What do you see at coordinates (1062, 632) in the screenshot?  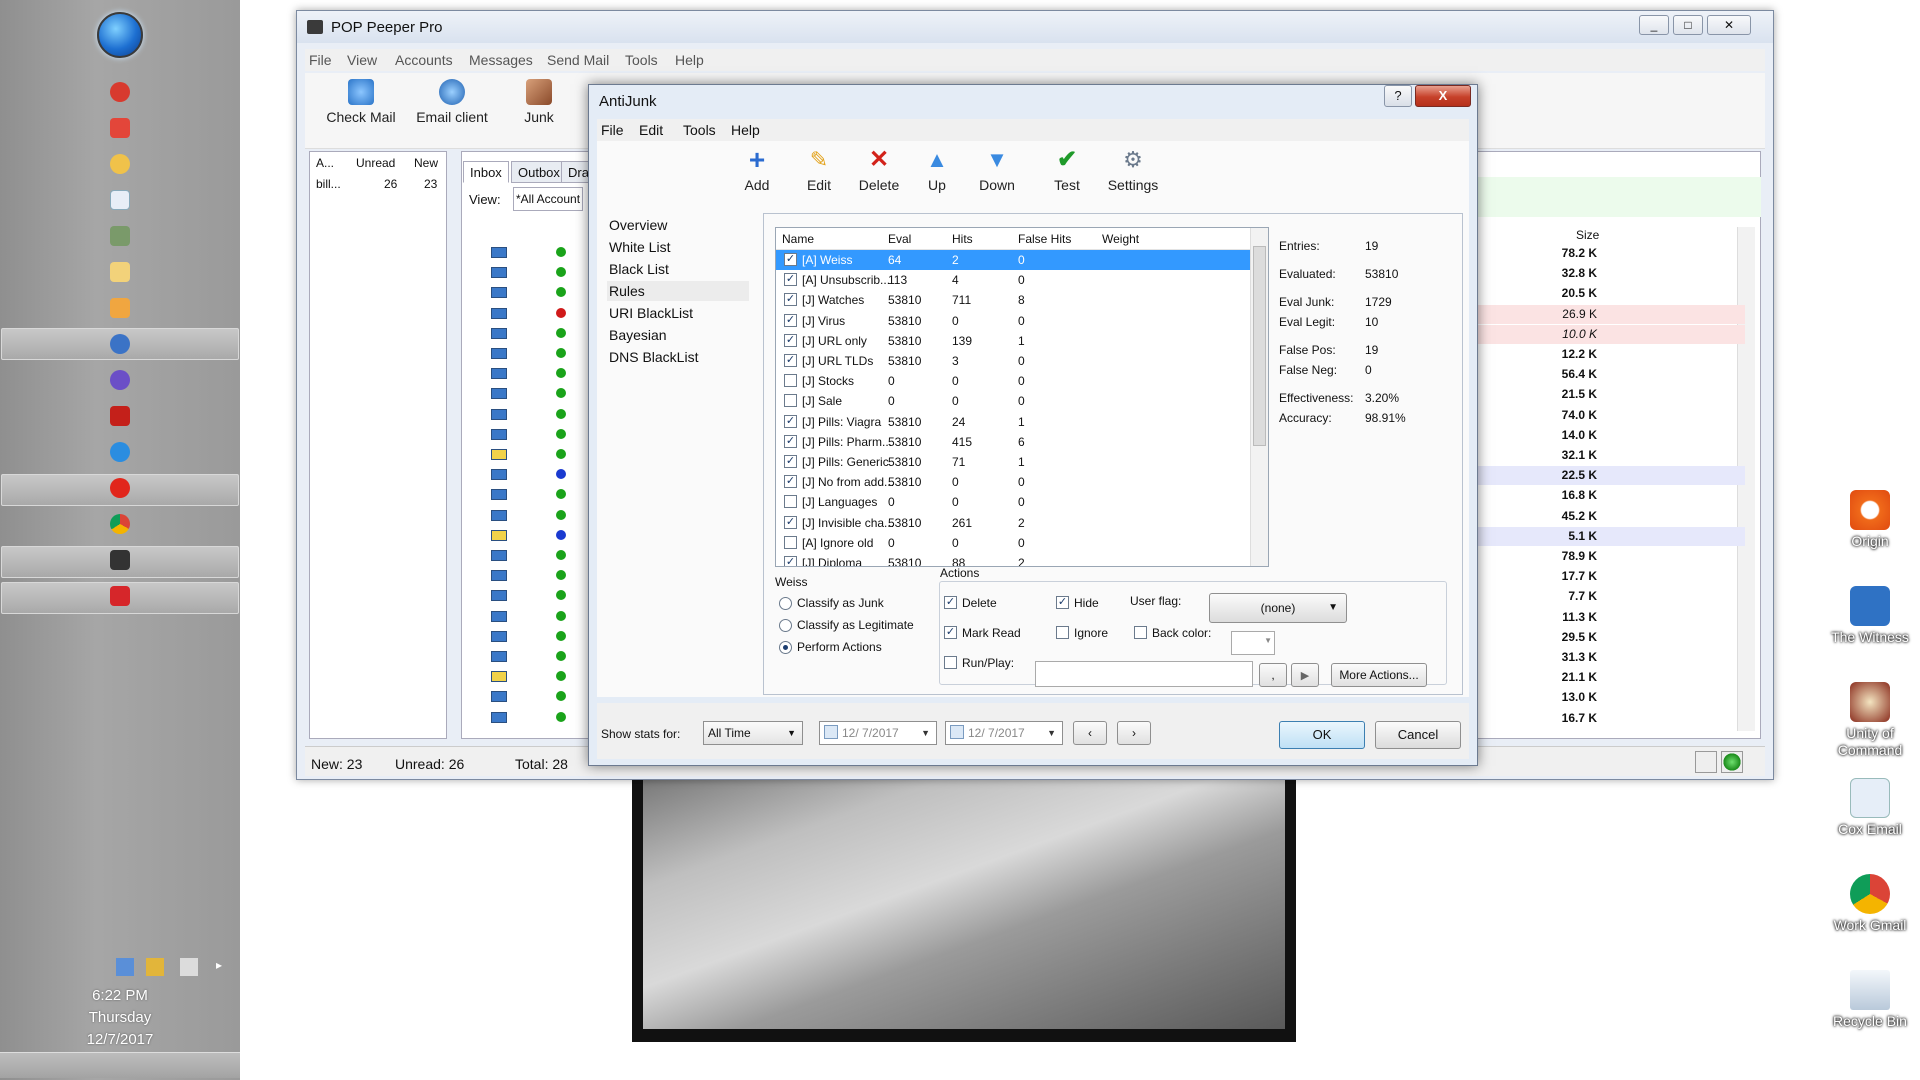 I see `ignore-checkbox` at bounding box center [1062, 632].